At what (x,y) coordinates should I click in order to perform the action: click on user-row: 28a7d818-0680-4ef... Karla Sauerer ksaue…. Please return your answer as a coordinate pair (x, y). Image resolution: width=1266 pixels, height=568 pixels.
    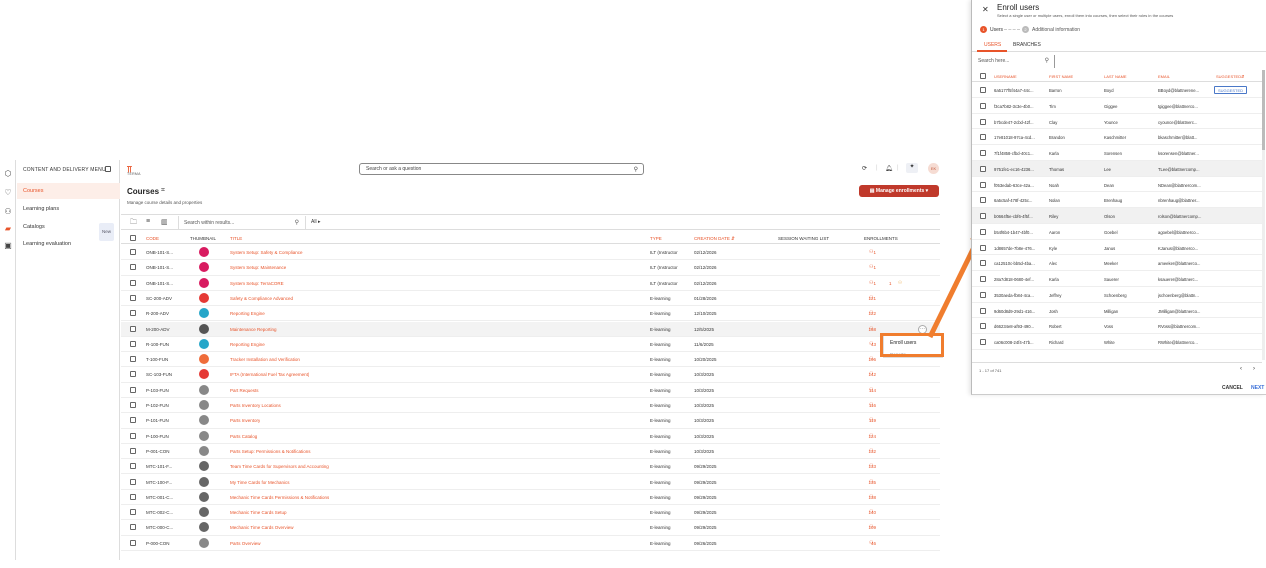
    Looking at the image, I should click on (1117, 279).